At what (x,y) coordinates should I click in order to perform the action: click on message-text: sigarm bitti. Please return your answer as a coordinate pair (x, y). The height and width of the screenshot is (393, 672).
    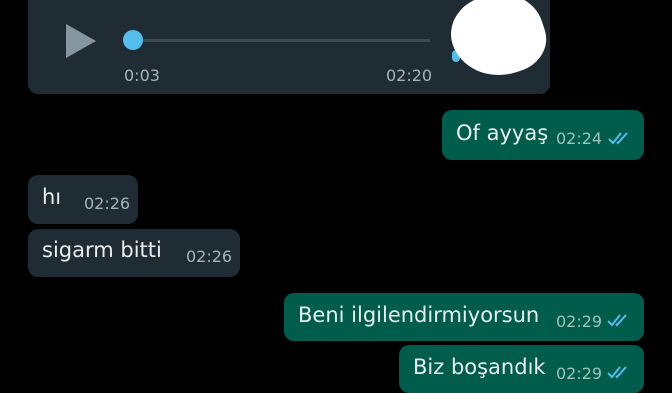
    Looking at the image, I should click on (102, 250).